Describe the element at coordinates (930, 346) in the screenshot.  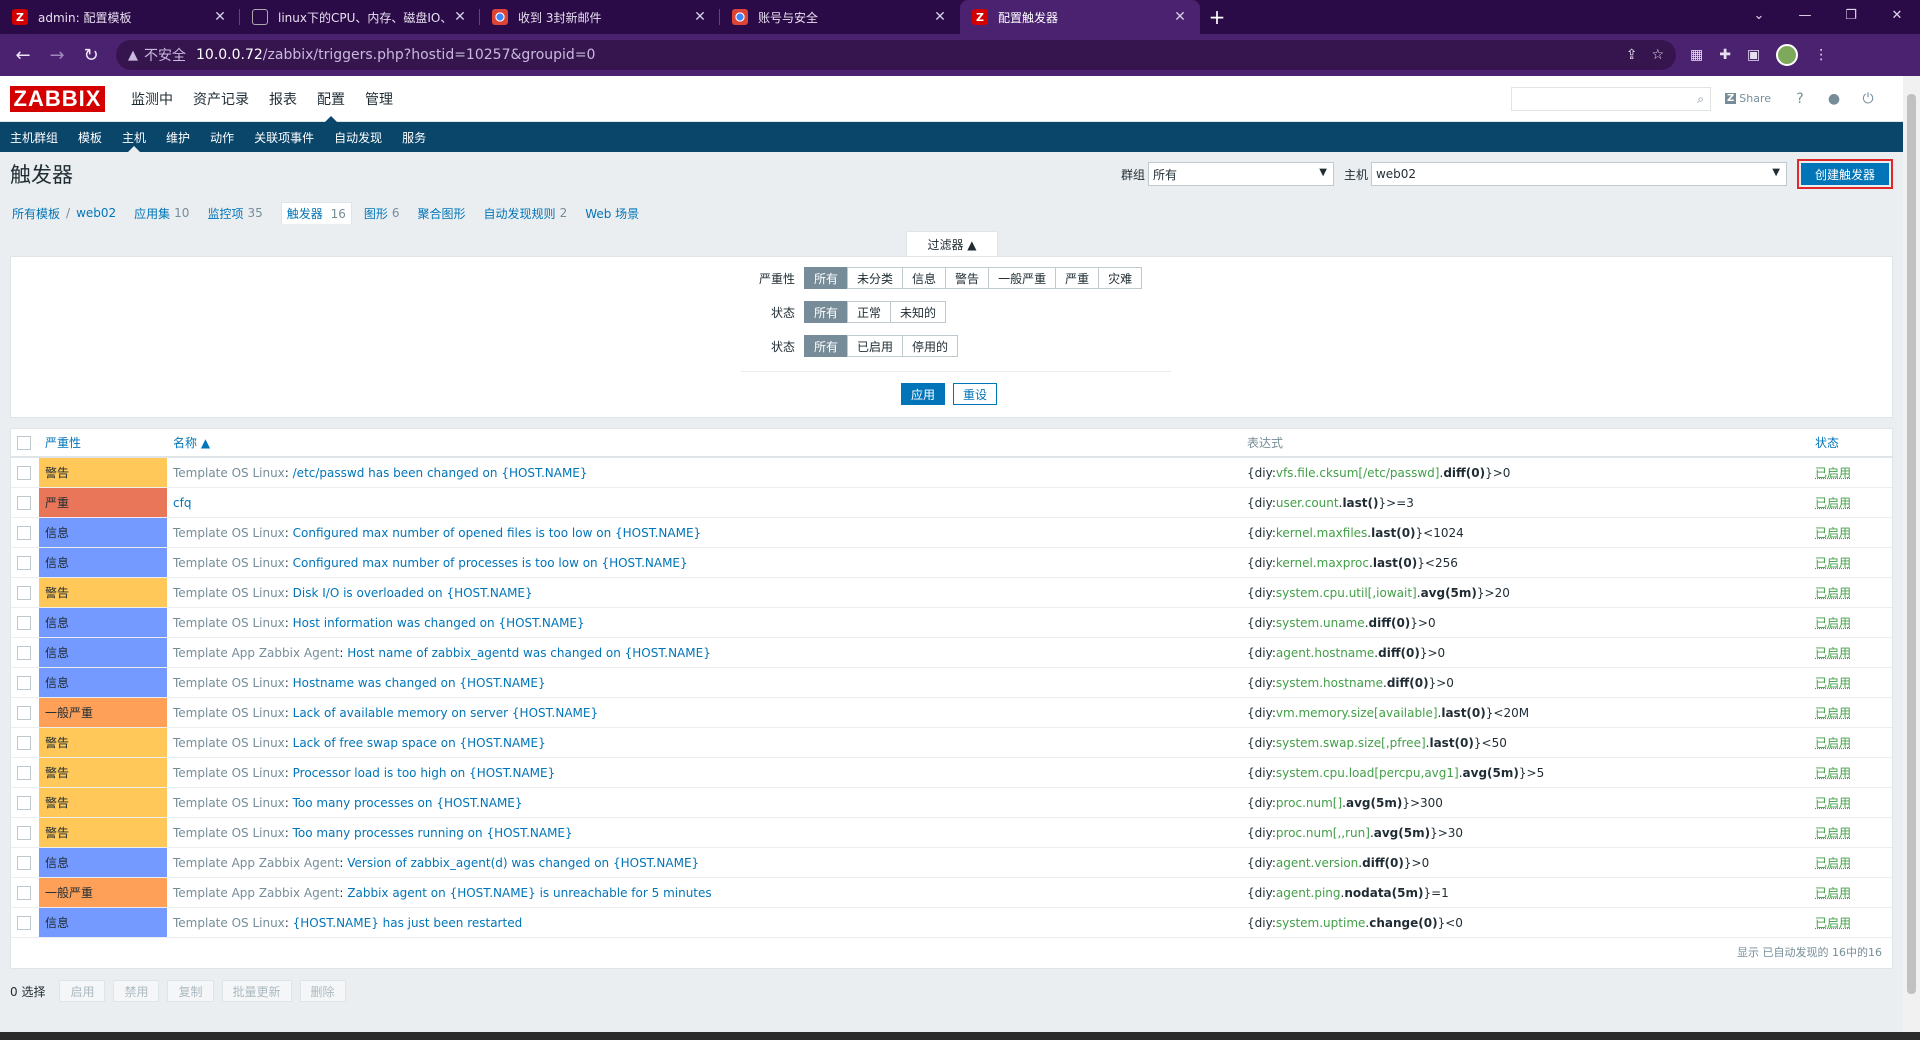
I see `status-option-disabled: 停用的` at that location.